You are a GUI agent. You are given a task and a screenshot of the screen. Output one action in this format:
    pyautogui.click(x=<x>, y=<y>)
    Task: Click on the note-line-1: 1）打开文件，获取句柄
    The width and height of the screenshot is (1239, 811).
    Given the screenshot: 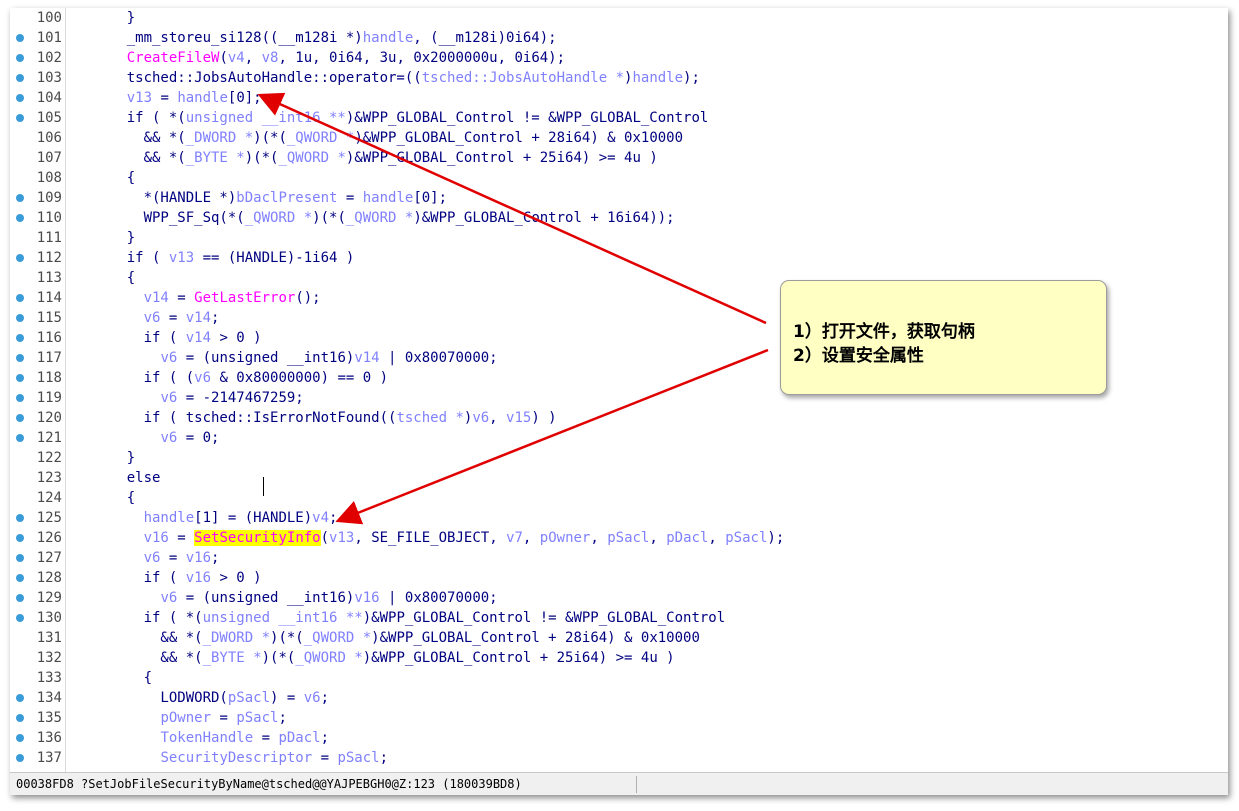 What is the action you would take?
    pyautogui.click(x=884, y=332)
    